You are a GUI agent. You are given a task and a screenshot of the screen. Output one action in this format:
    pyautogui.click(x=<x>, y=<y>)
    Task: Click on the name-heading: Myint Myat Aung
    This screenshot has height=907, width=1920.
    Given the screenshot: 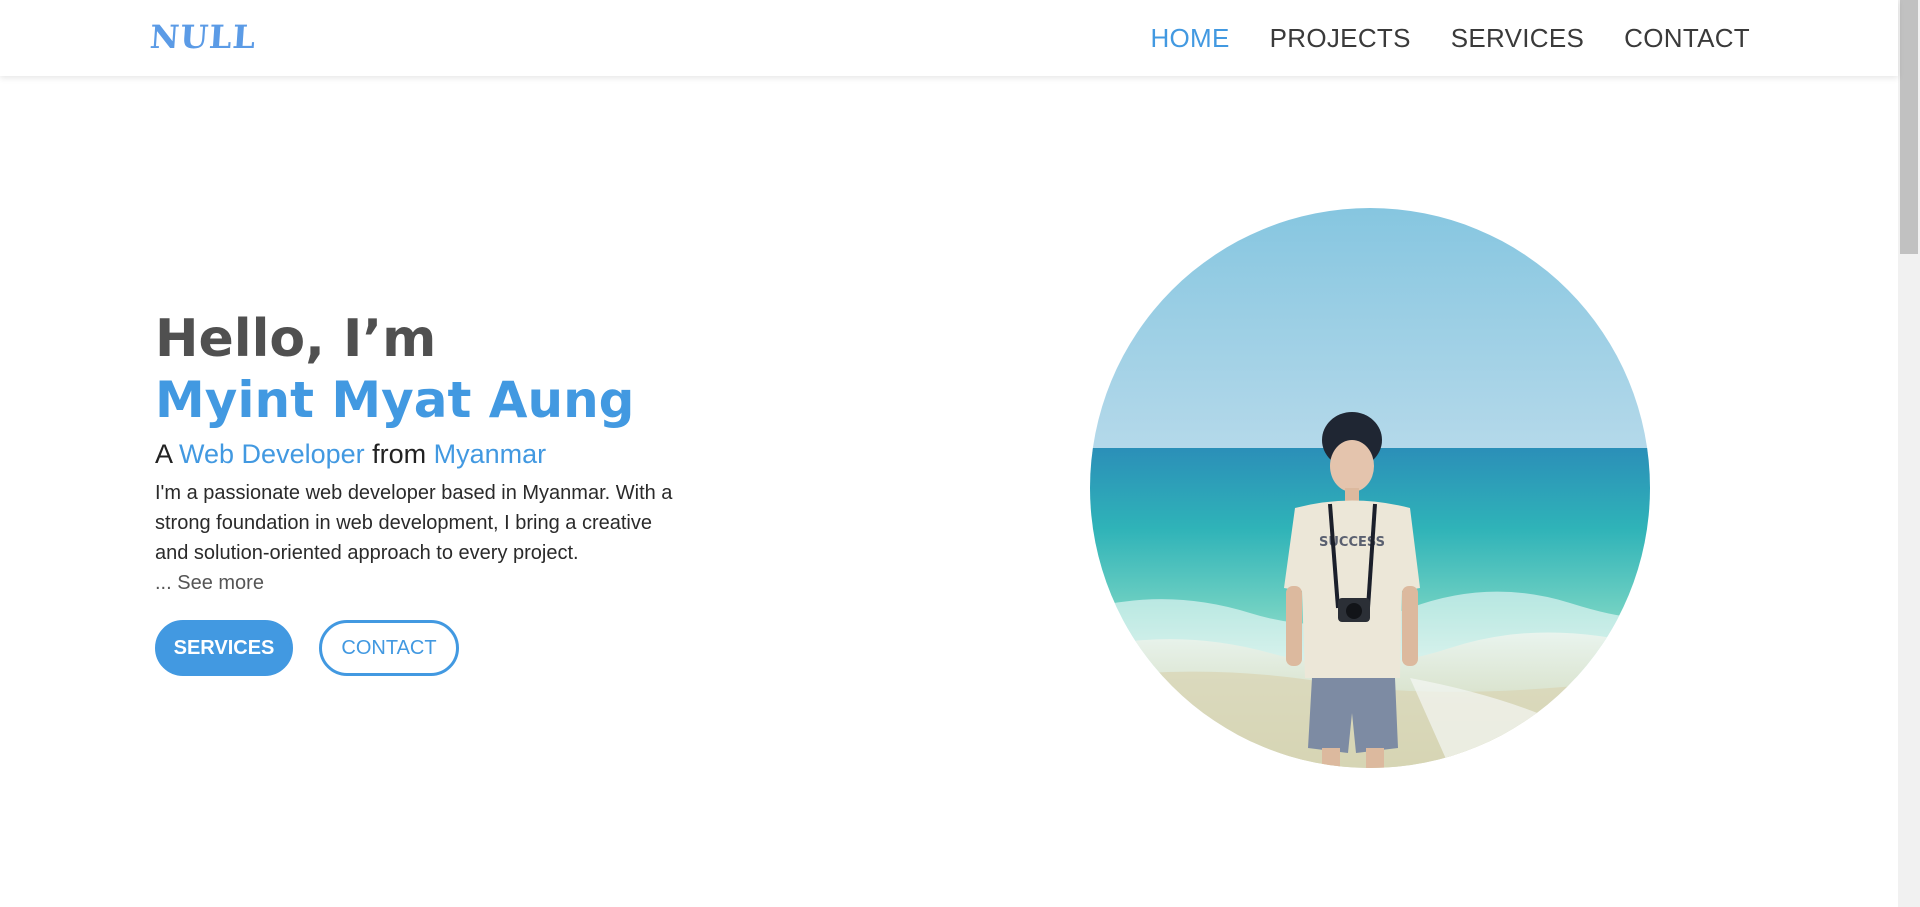 What is the action you would take?
    pyautogui.click(x=395, y=400)
    